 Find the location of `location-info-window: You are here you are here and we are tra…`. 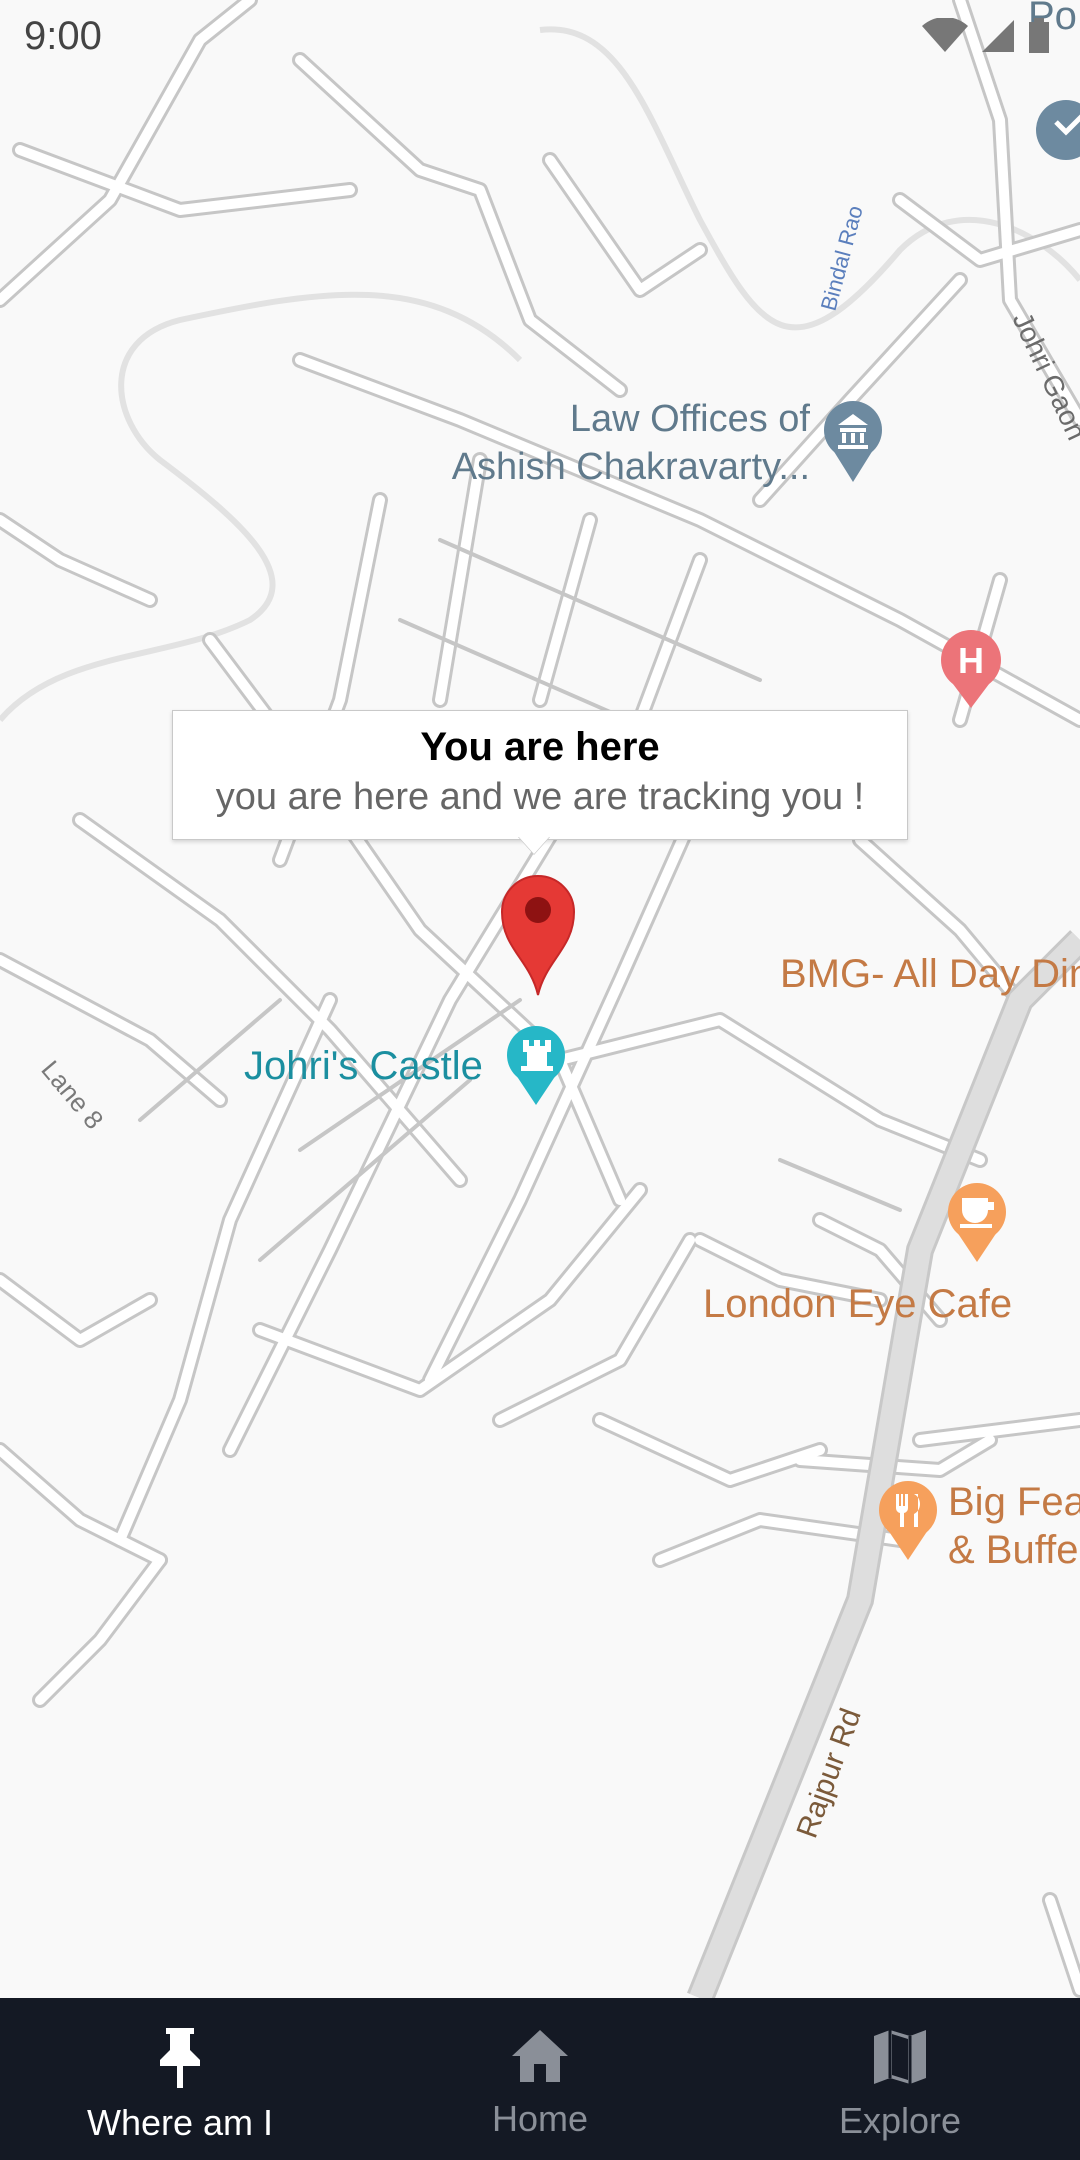

location-info-window: You are here you are here and we are tra… is located at coordinates (540, 775).